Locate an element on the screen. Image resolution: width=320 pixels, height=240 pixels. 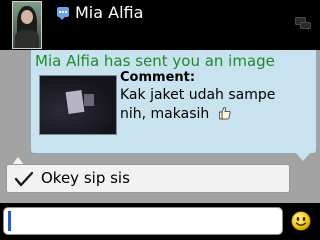
smiley-icon is located at coordinates (301, 221).